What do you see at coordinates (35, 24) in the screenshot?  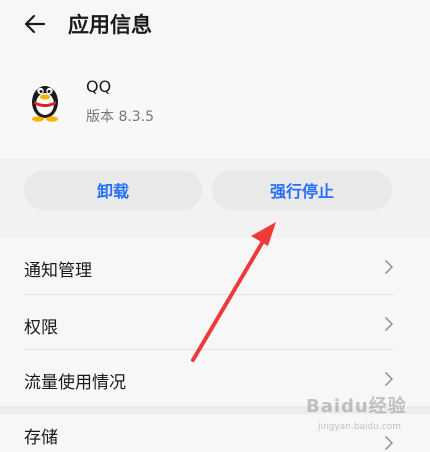 I see `back-arrow-icon` at bounding box center [35, 24].